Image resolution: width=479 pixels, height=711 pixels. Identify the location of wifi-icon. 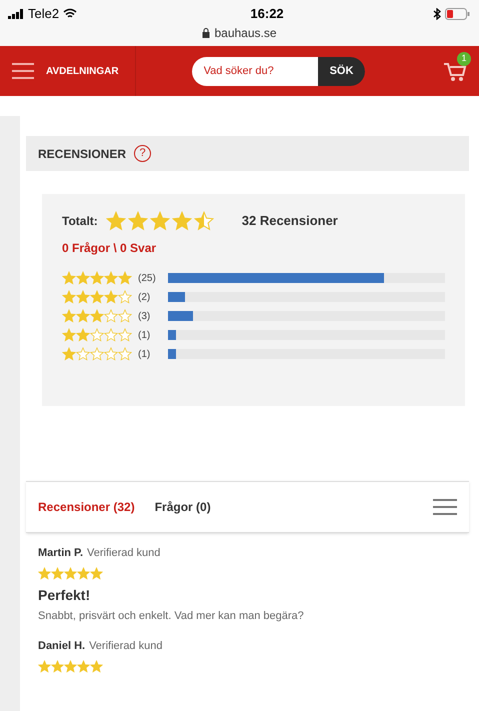
(70, 14).